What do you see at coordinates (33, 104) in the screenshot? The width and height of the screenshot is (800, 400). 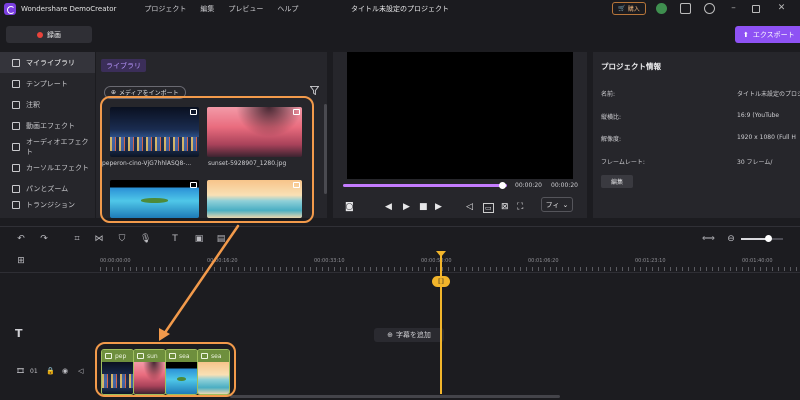 I see `sidebar-item-label: 注釈` at bounding box center [33, 104].